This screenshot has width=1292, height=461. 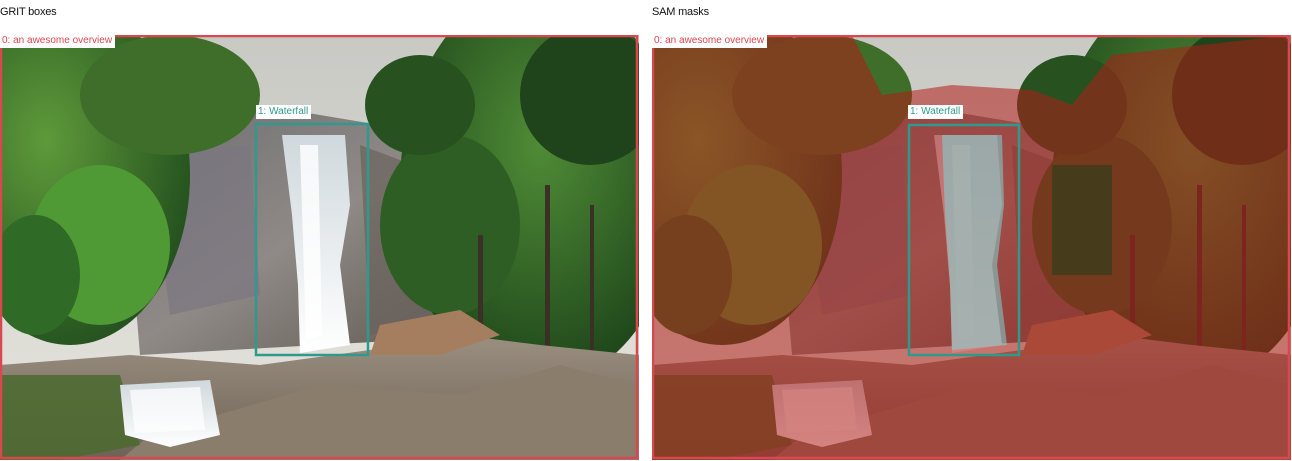 What do you see at coordinates (58, 41) in the screenshot?
I see `overview-box-label: 0: an awesome overview` at bounding box center [58, 41].